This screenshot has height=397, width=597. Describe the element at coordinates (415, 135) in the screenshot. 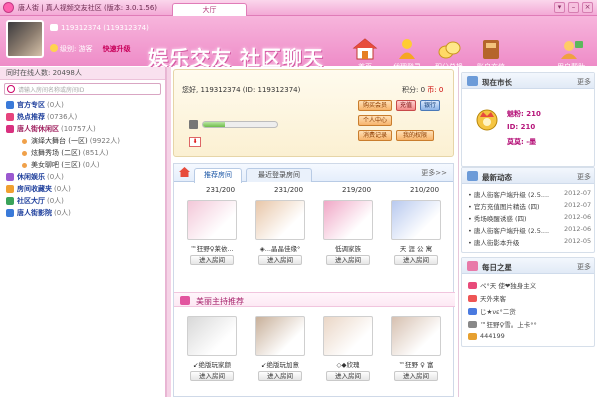

I see `my-rights-button: 我的权限` at that location.